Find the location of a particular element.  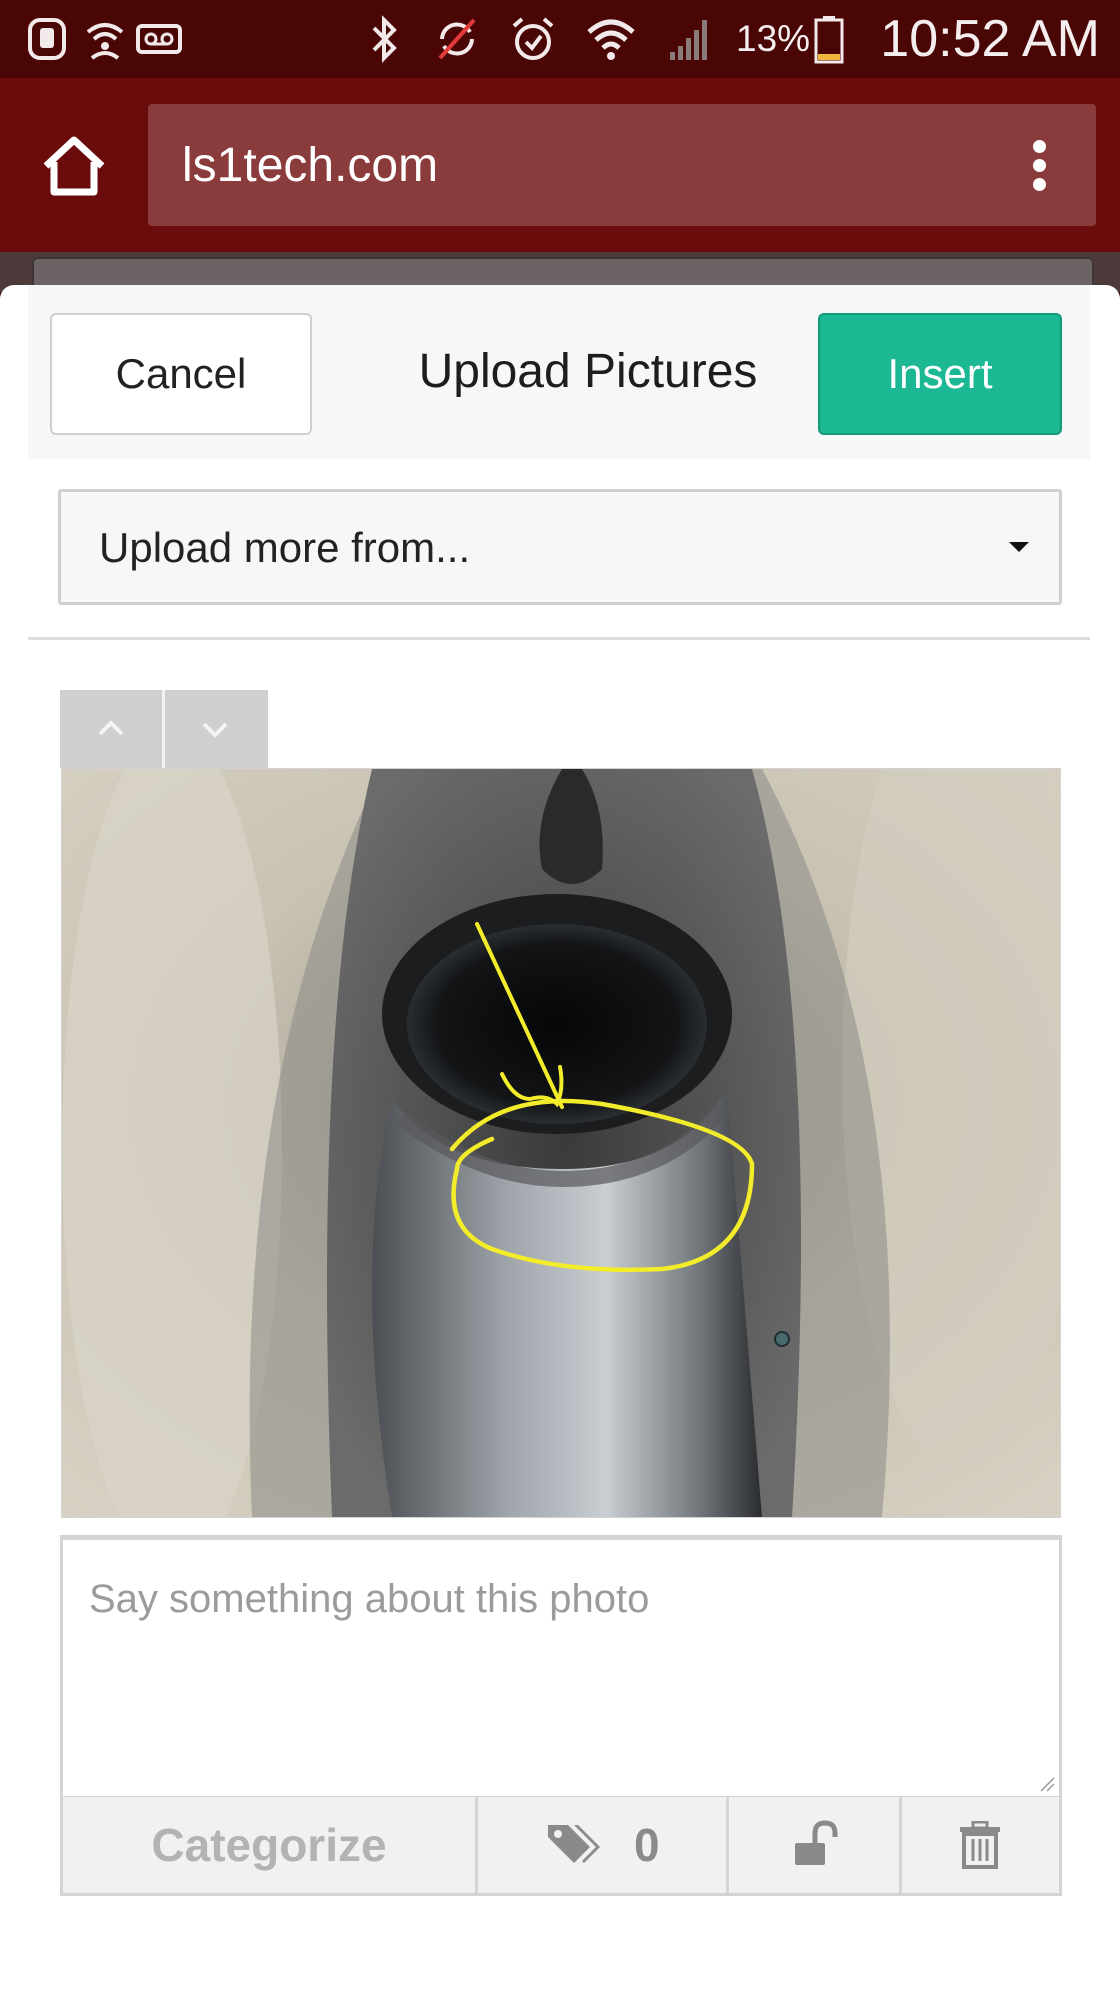

move-up-button is located at coordinates (112, 729).